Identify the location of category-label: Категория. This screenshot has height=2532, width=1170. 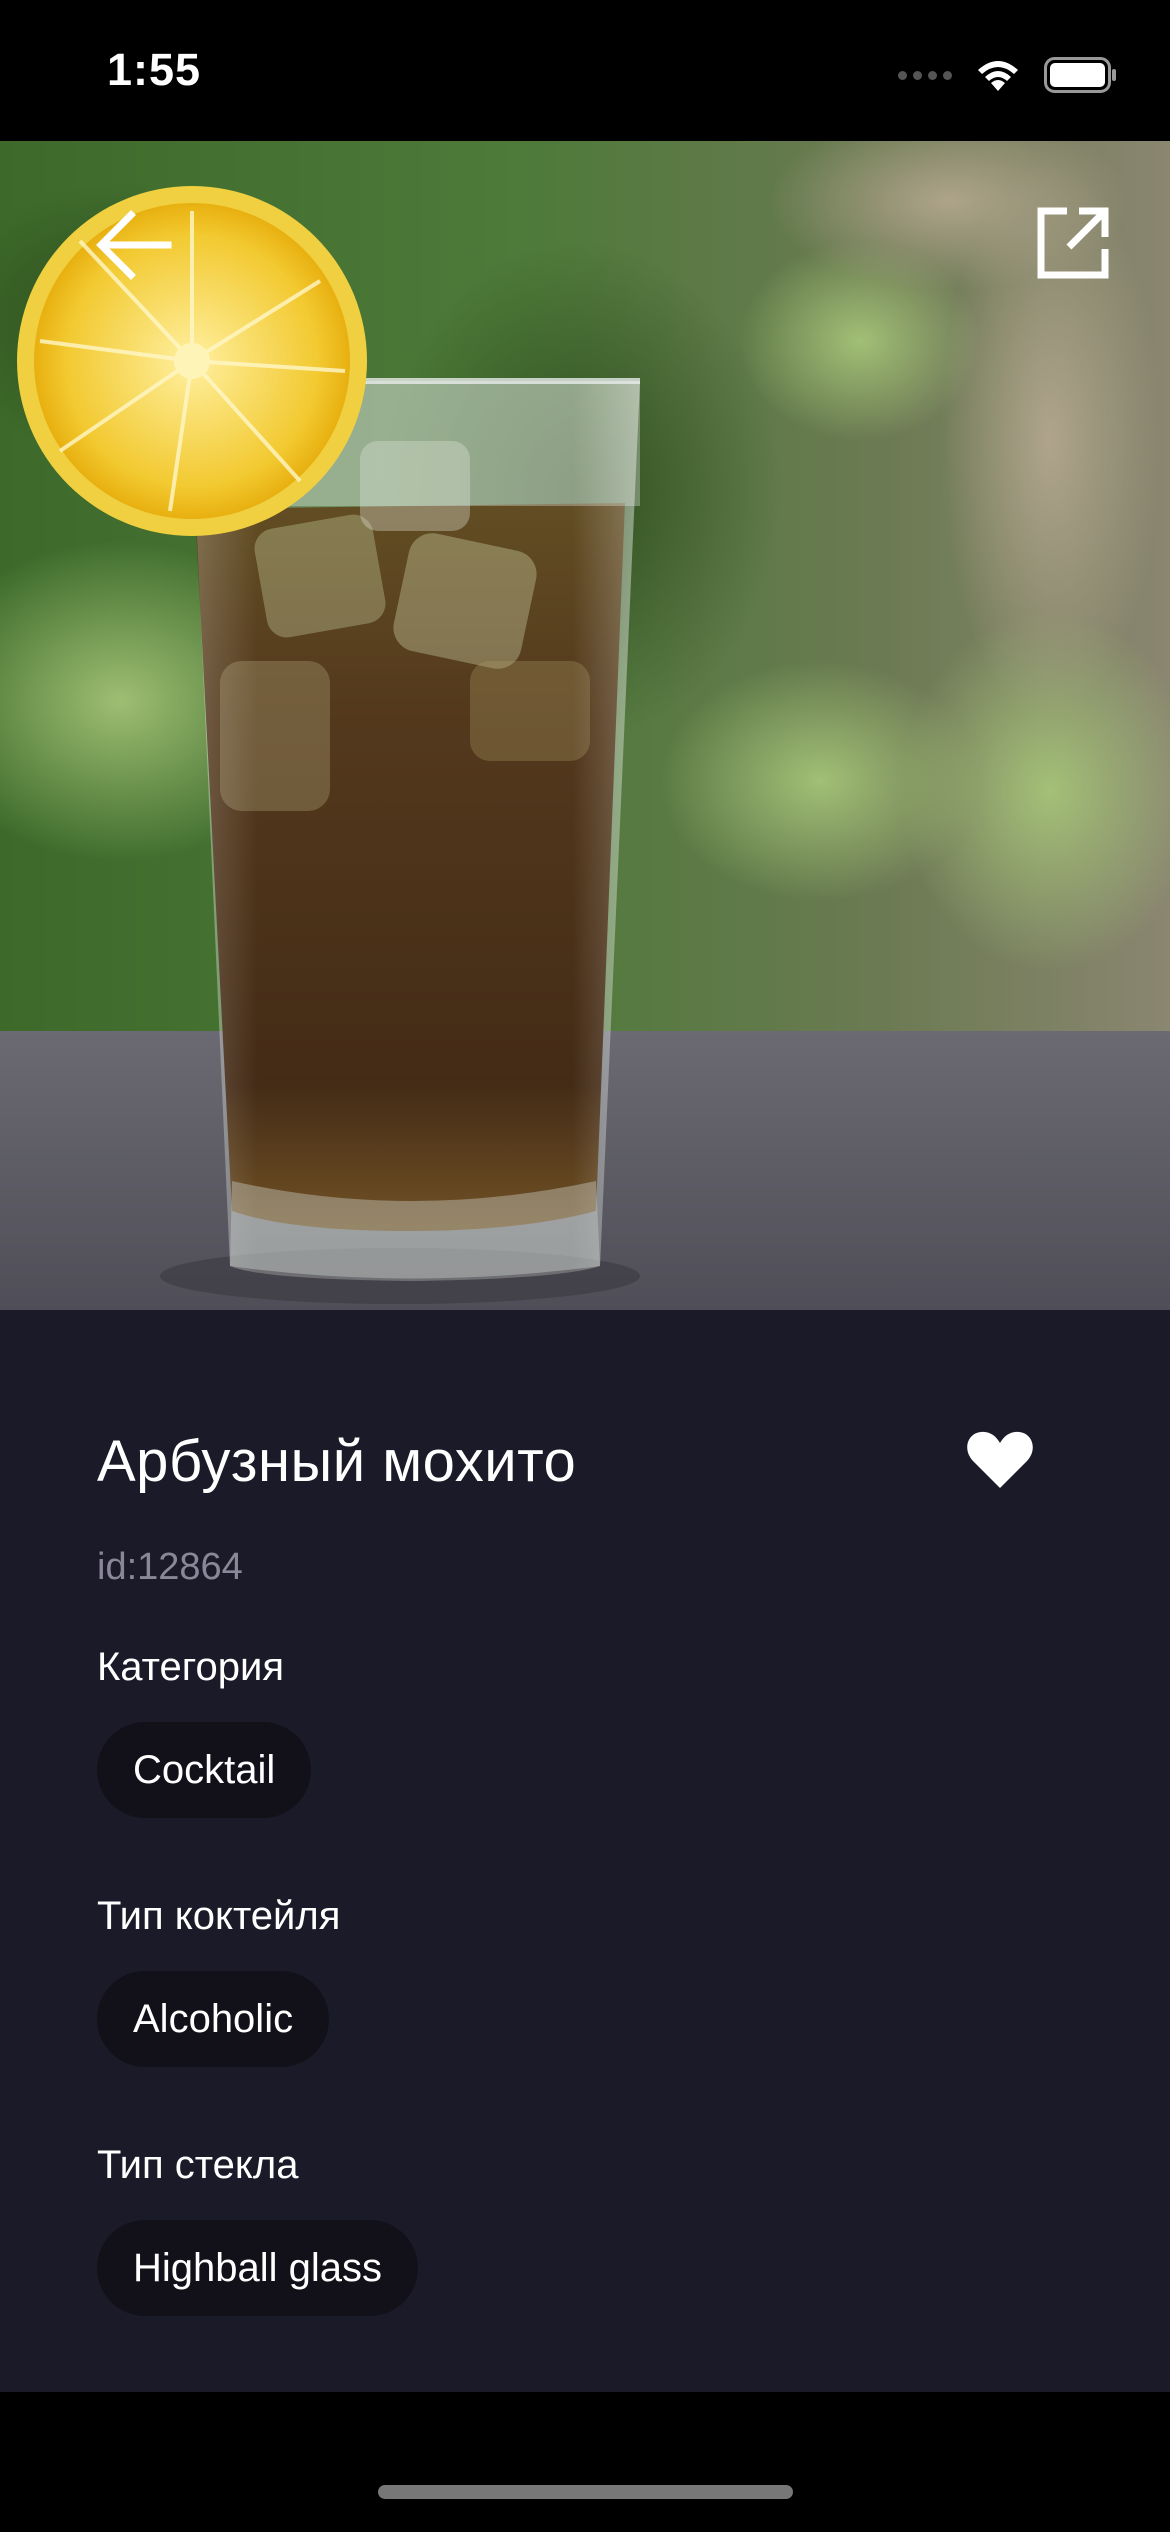
(190, 1667).